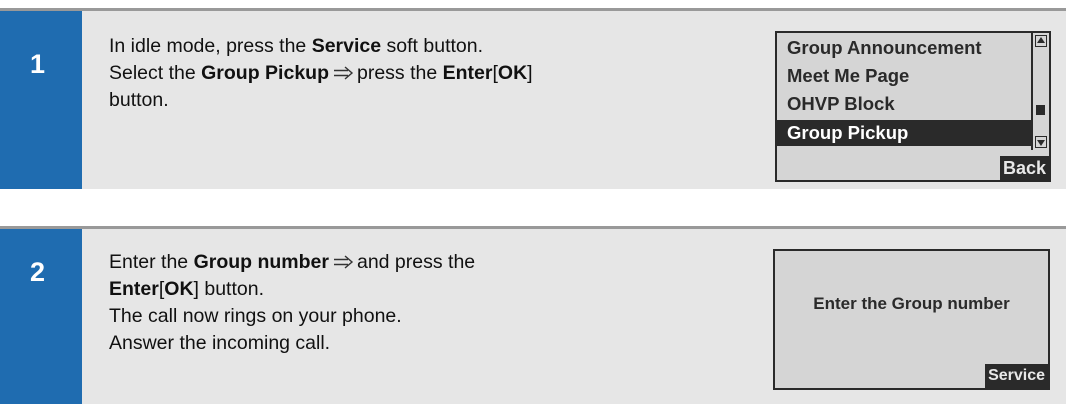  I want to click on text-bold: Group Pickup, so click(265, 73).